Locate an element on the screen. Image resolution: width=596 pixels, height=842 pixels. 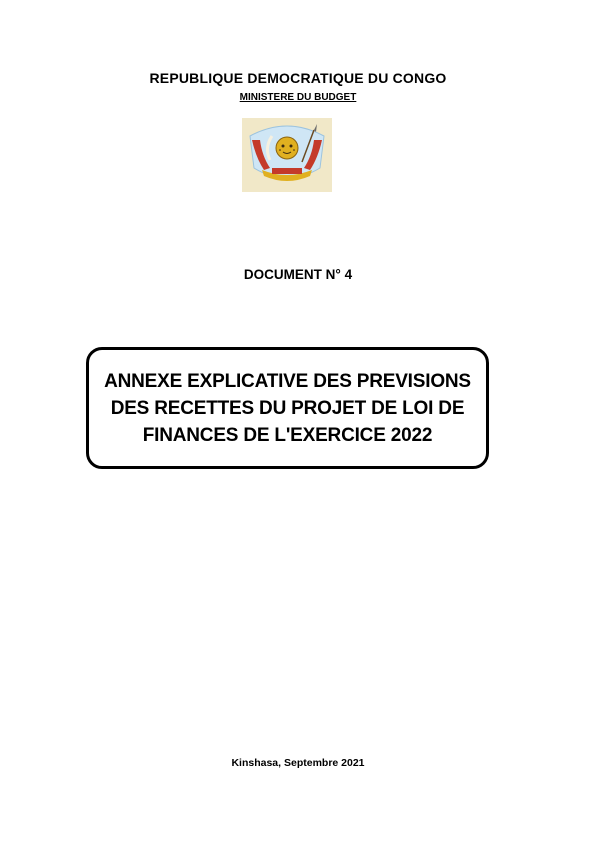
country-name: REPUBLIQUE DEMOCRATIQUE DU CONGO is located at coordinates (298, 78).